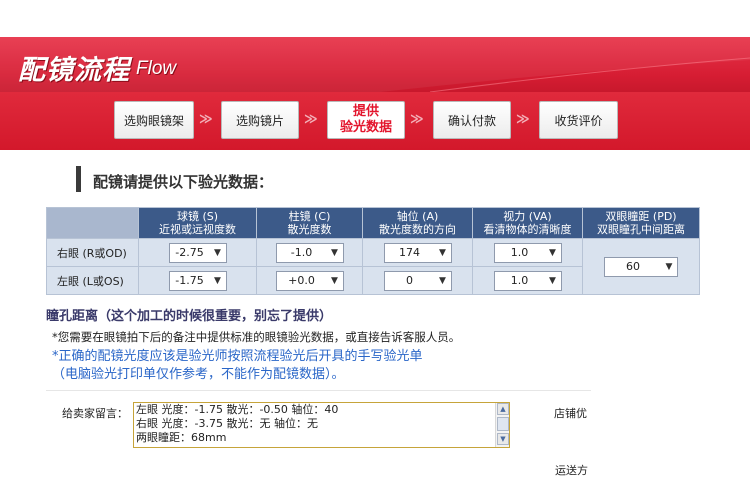 The height and width of the screenshot is (480, 750). I want to click on note-correct-prescription: *正确的配镜光度应该是验光师按照流程验光后开具的手写验光单, so click(237, 356).